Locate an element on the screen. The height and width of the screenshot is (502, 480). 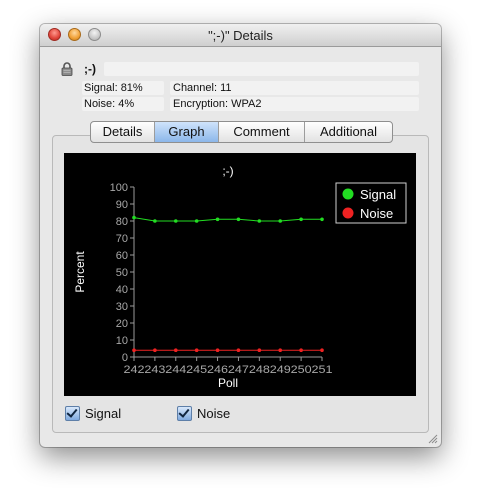
tab-graph: Graph is located at coordinates (187, 132).